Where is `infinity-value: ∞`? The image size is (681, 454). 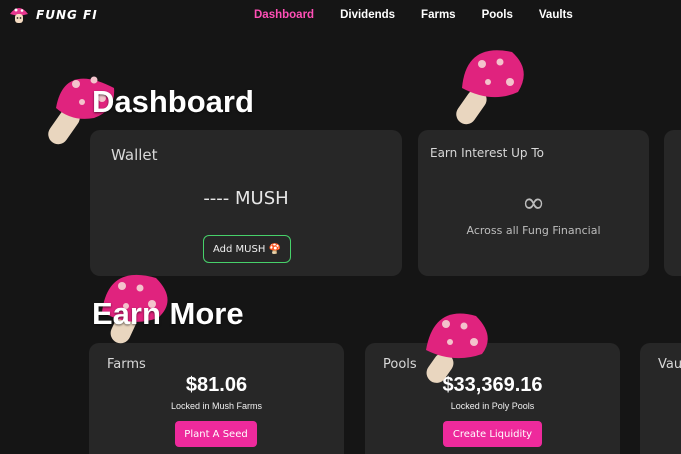
infinity-value: ∞ is located at coordinates (533, 202).